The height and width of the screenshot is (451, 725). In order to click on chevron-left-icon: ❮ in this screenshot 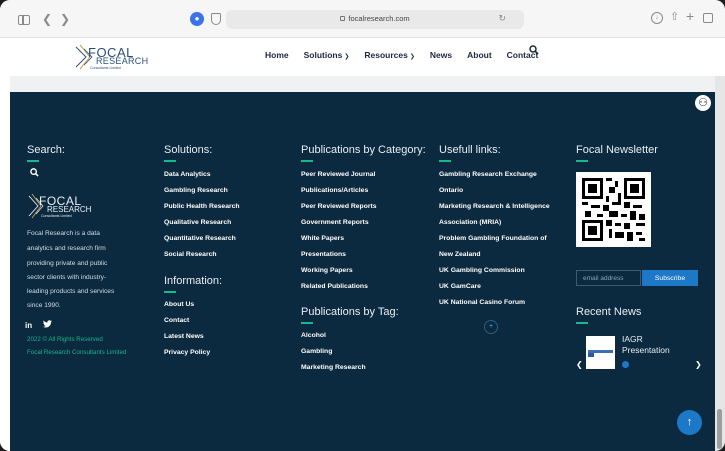, I will do `click(579, 364)`.